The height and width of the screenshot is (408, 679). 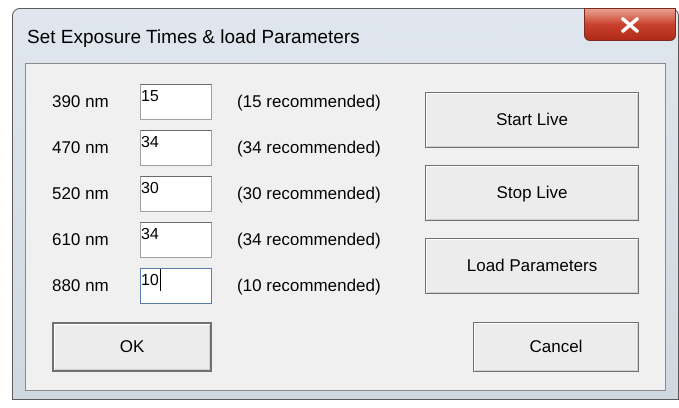 What do you see at coordinates (532, 266) in the screenshot?
I see `action-button: Load Parameters` at bounding box center [532, 266].